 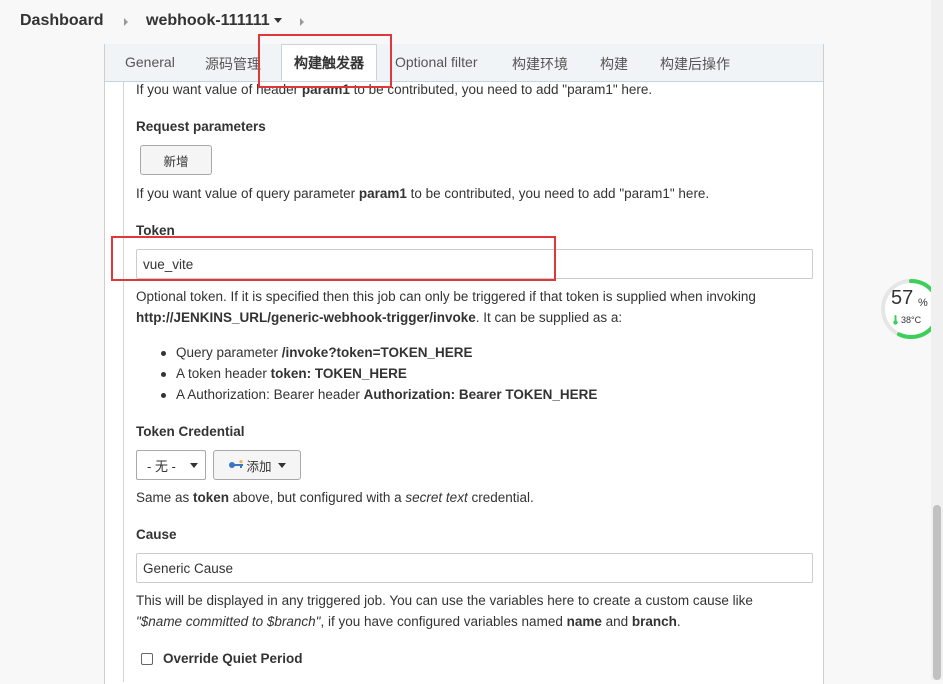 What do you see at coordinates (923, 303) in the screenshot?
I see `cpu-usage-unit: %` at bounding box center [923, 303].